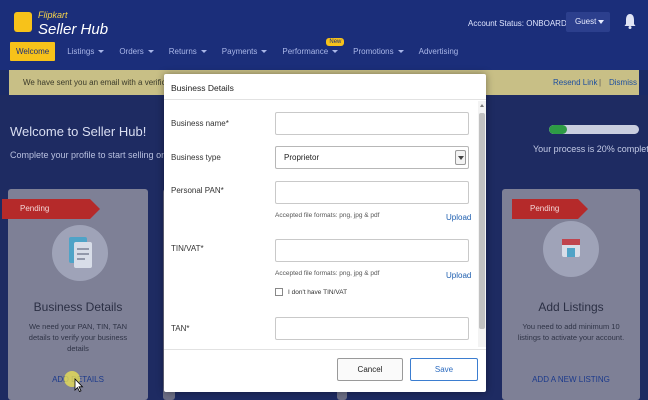 This screenshot has width=648, height=400. I want to click on pan-format-help: Accepted file formats: png, jpg & pdf, so click(327, 215).